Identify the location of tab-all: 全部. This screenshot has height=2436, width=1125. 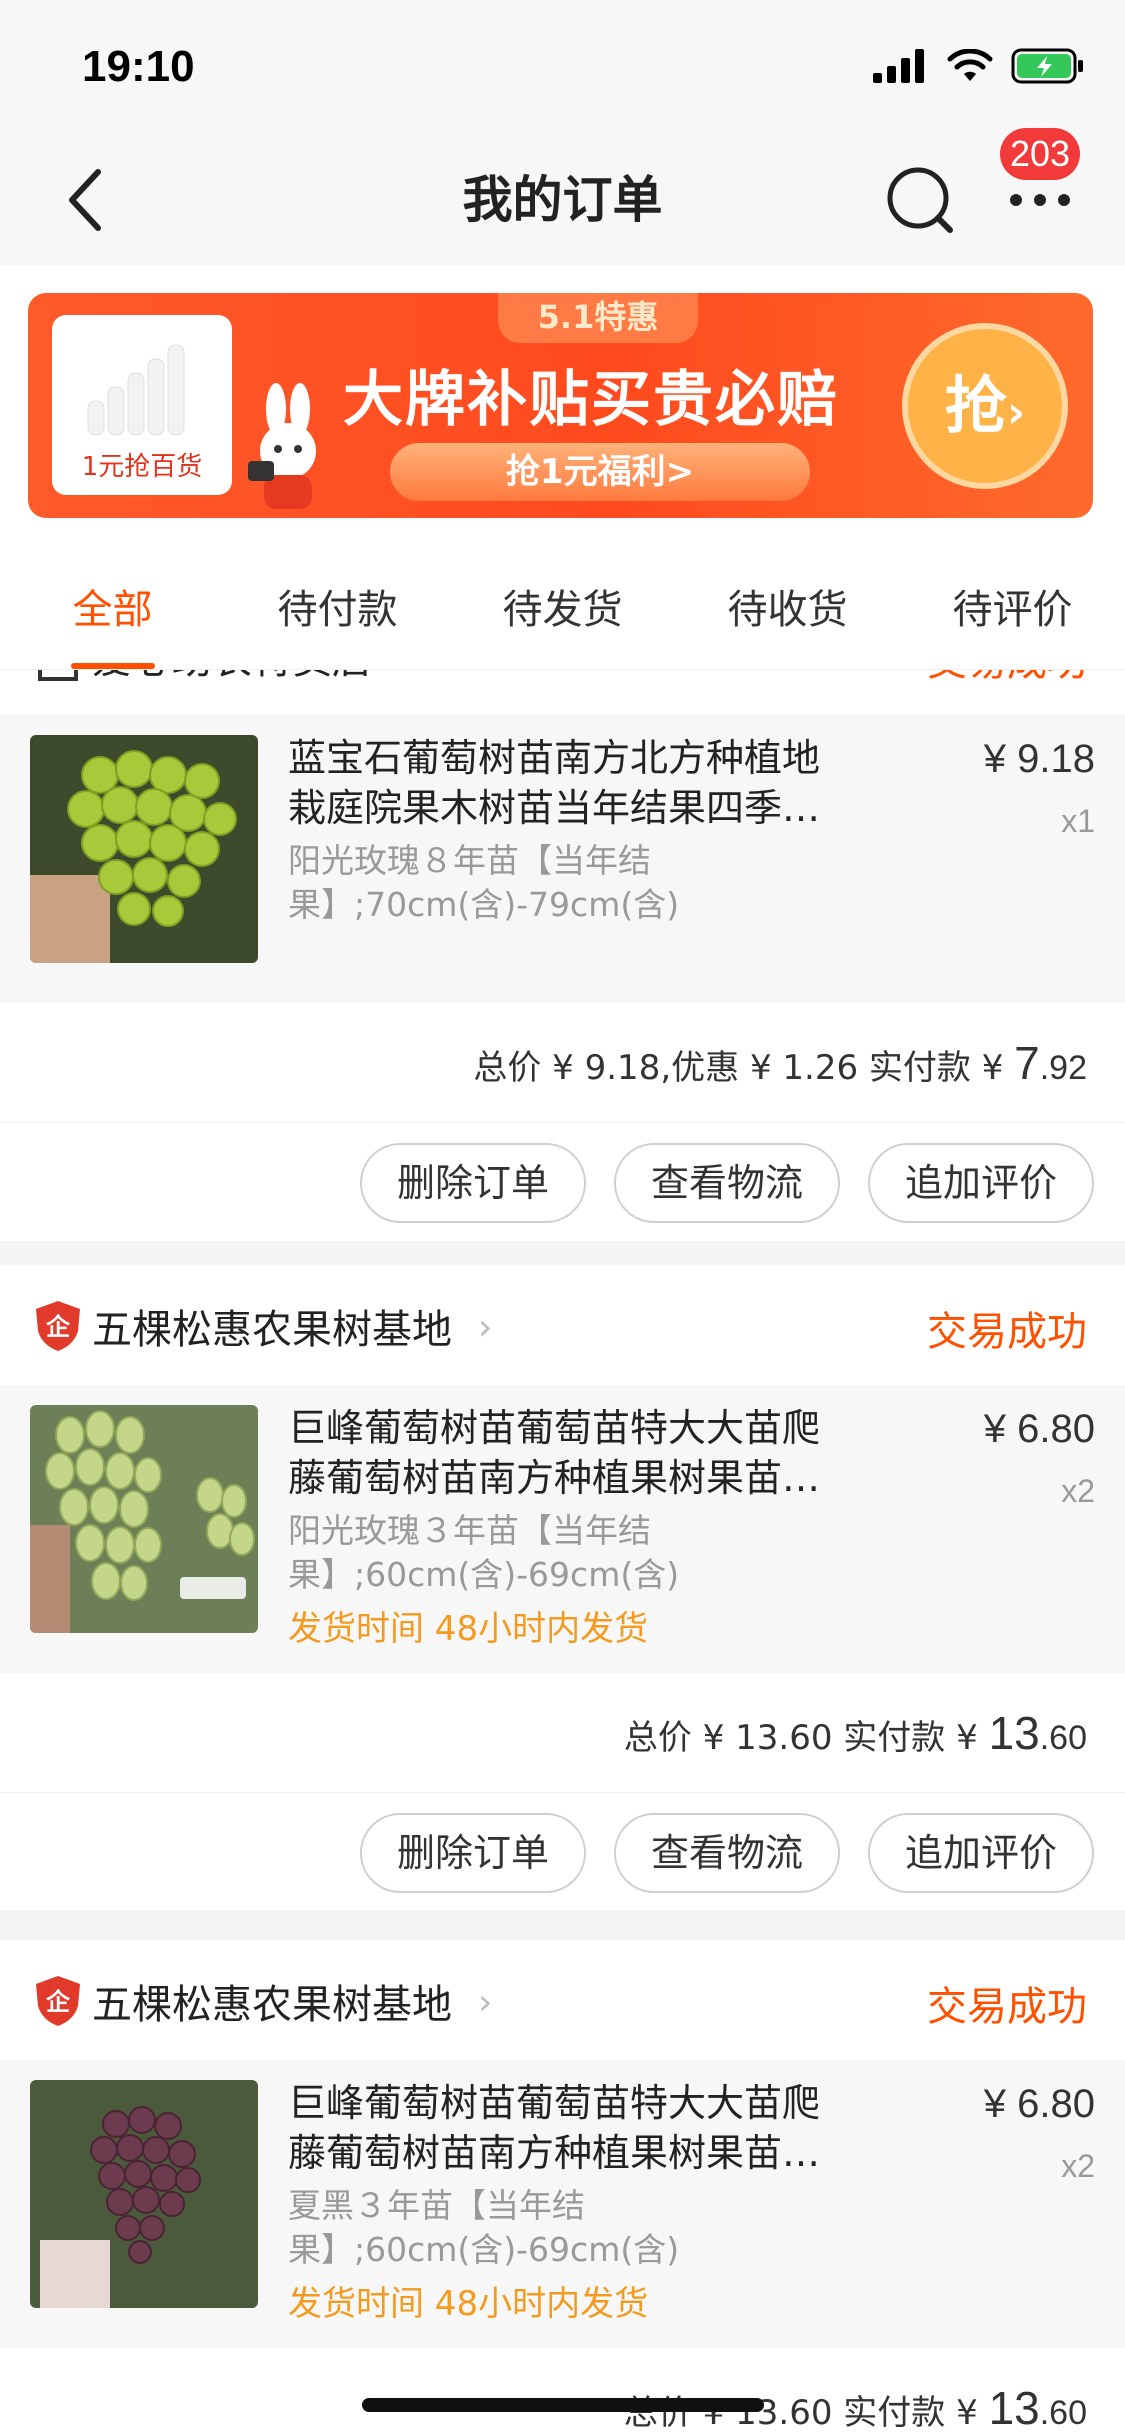
(112, 607).